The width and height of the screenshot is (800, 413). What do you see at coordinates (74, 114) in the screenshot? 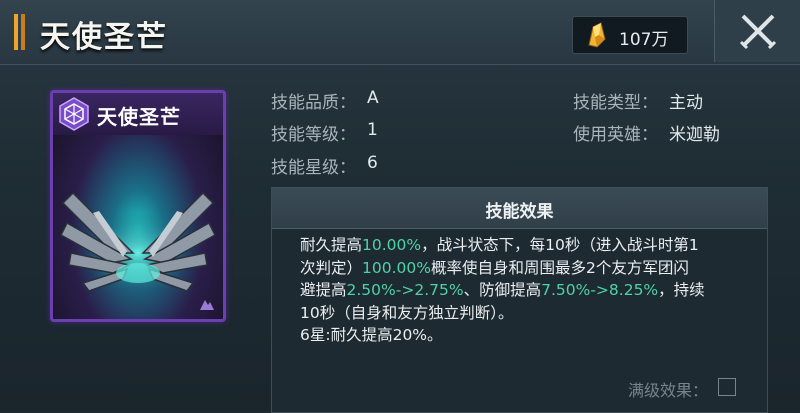
I see `hexagon-icon` at bounding box center [74, 114].